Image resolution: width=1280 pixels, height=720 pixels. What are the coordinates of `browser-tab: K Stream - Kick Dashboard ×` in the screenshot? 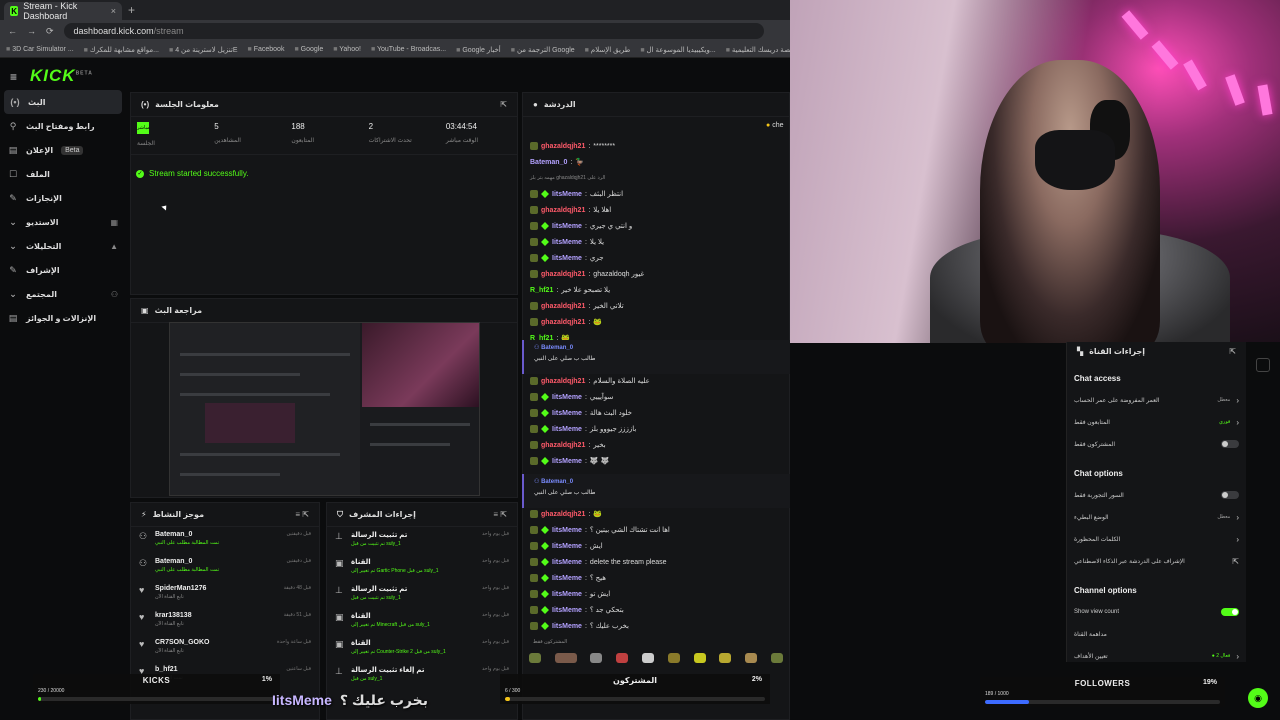 It's located at (63, 11).